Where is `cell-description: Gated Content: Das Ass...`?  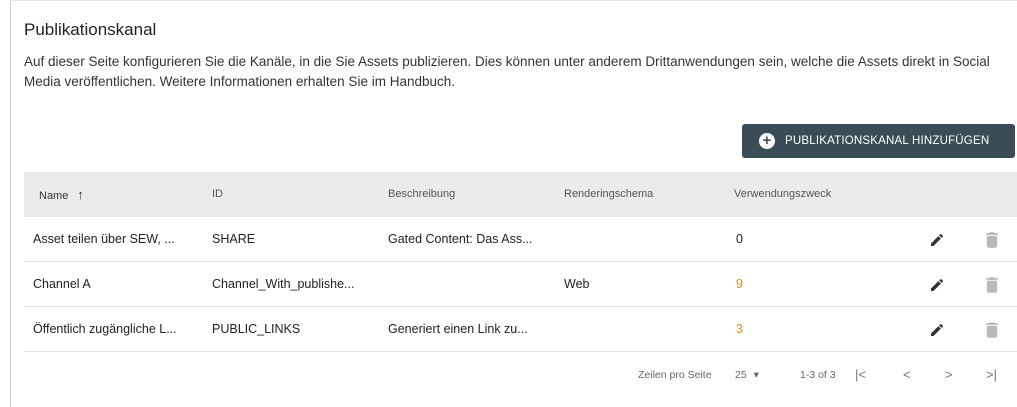
cell-description: Gated Content: Das Ass... is located at coordinates (460, 239).